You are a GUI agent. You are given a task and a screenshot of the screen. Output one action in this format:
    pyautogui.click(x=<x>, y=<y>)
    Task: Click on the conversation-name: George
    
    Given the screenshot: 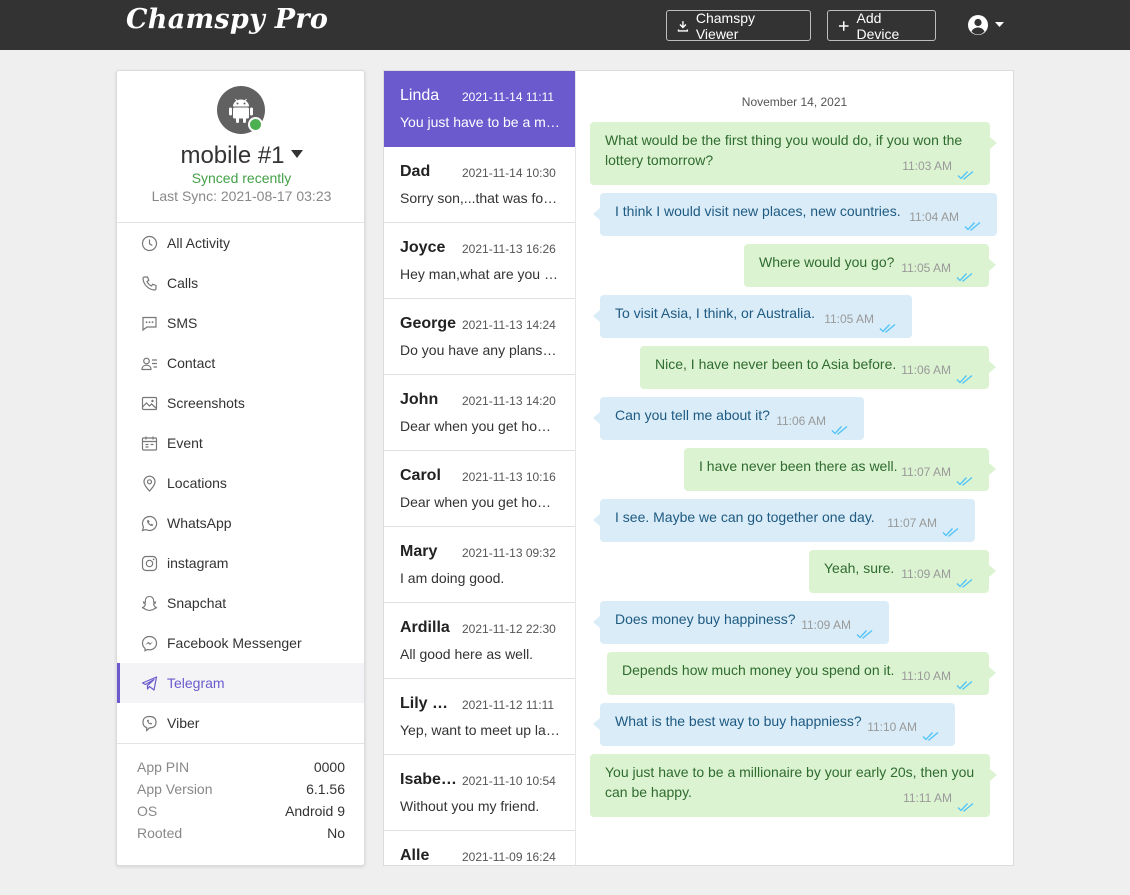 What is the action you would take?
    pyautogui.click(x=428, y=323)
    